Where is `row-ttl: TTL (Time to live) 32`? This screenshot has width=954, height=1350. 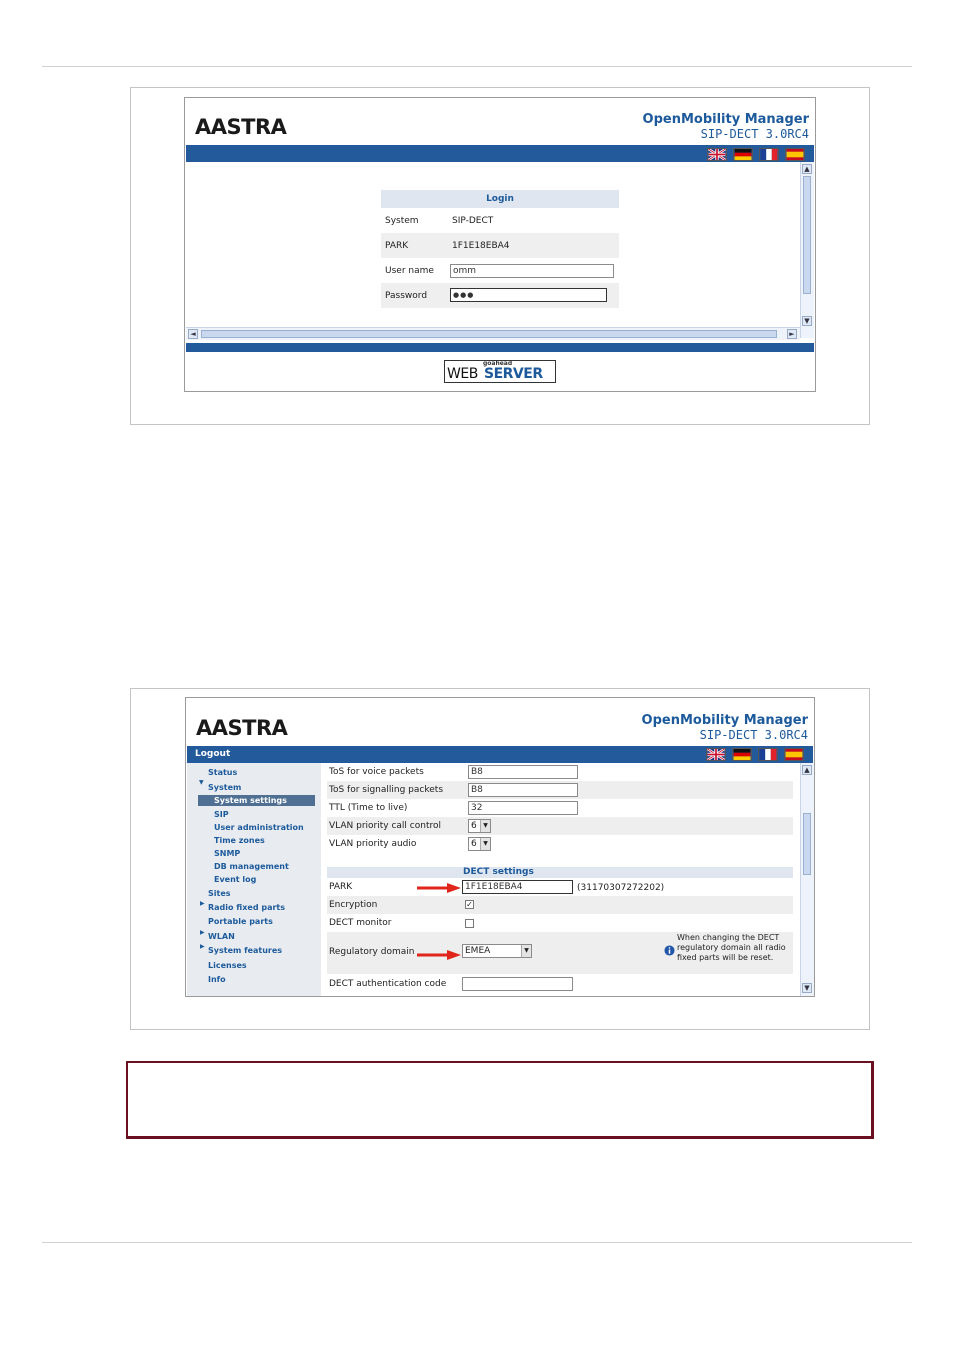 row-ttl: TTL (Time to live) 32 is located at coordinates (560, 808).